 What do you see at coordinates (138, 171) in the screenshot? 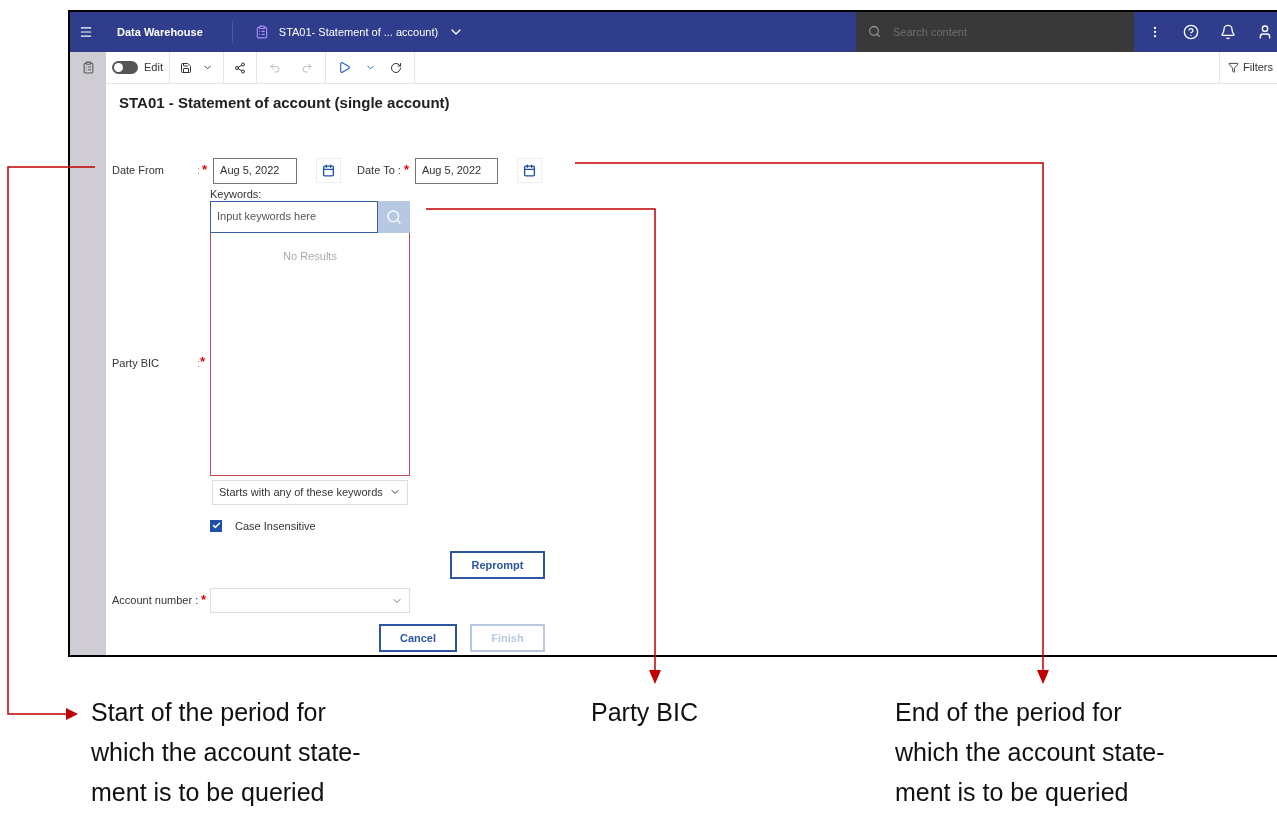
I see `field-label: Date From` at bounding box center [138, 171].